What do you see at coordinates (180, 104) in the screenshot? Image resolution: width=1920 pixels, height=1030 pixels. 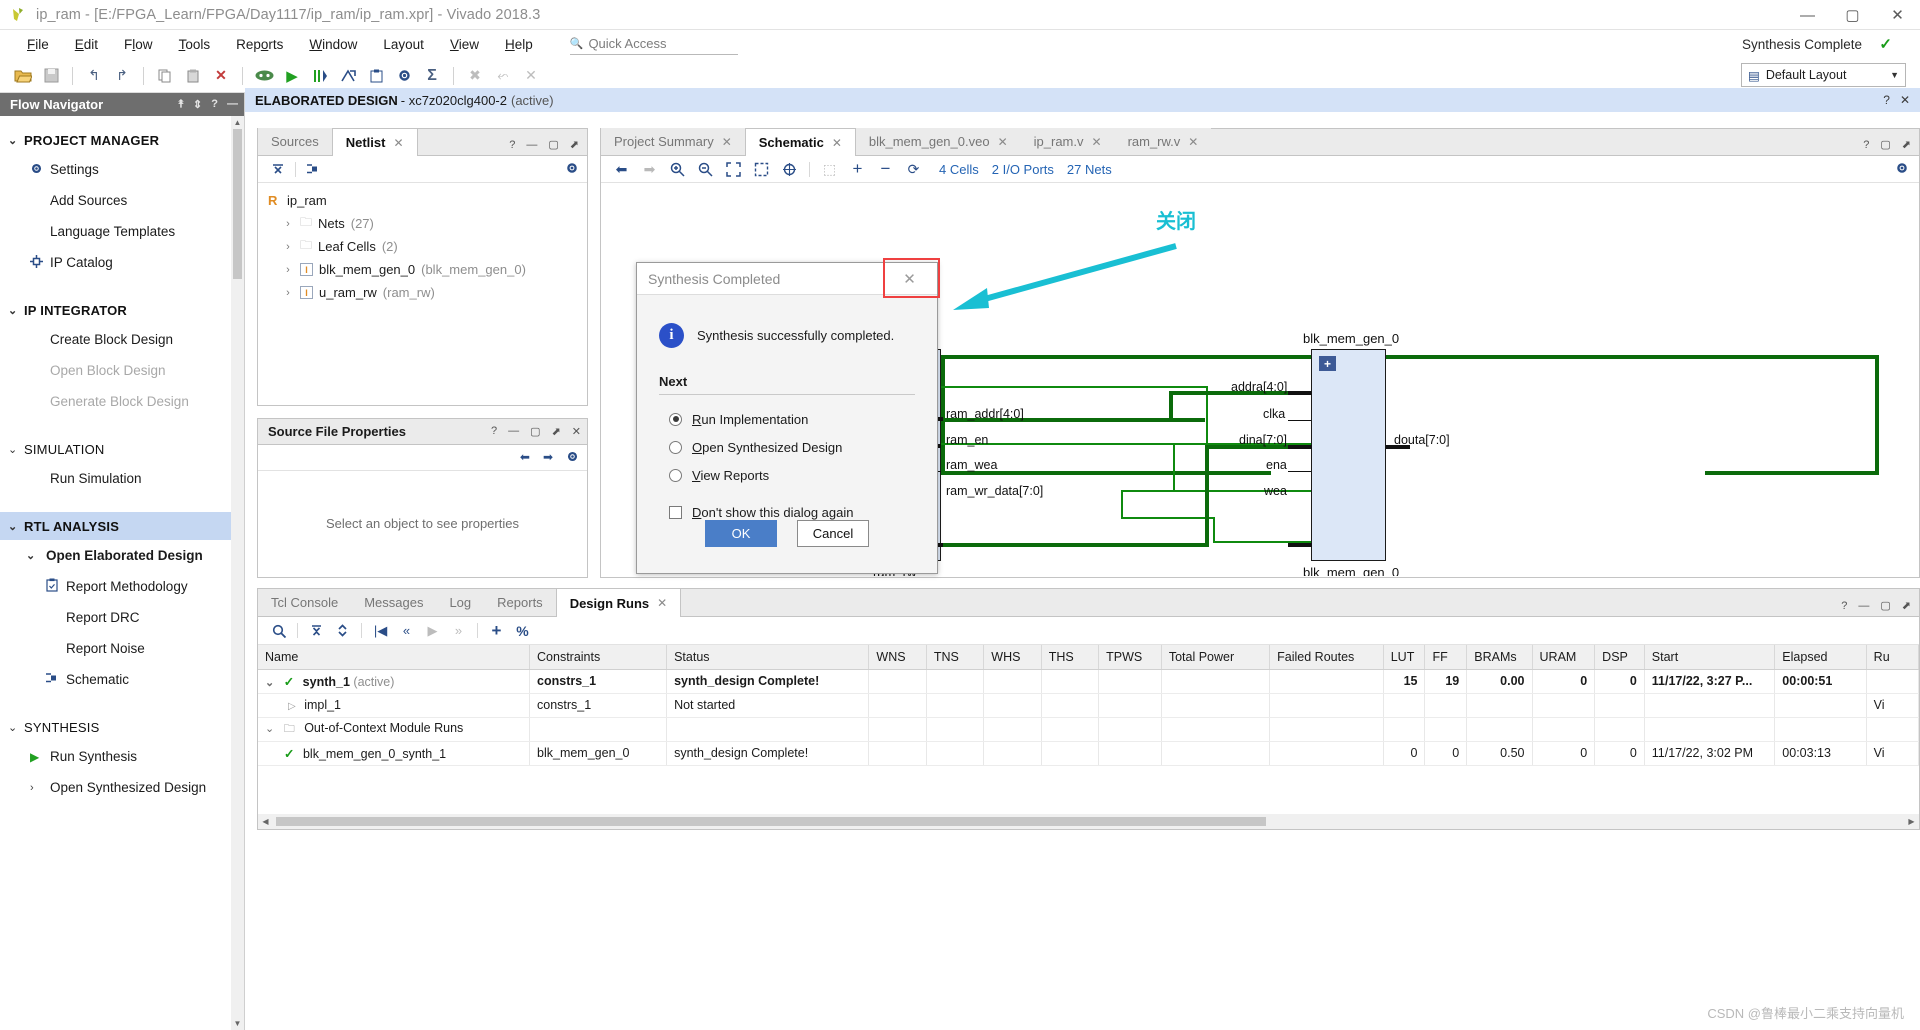 I see `collapse-all-icon: ⯭` at bounding box center [180, 104].